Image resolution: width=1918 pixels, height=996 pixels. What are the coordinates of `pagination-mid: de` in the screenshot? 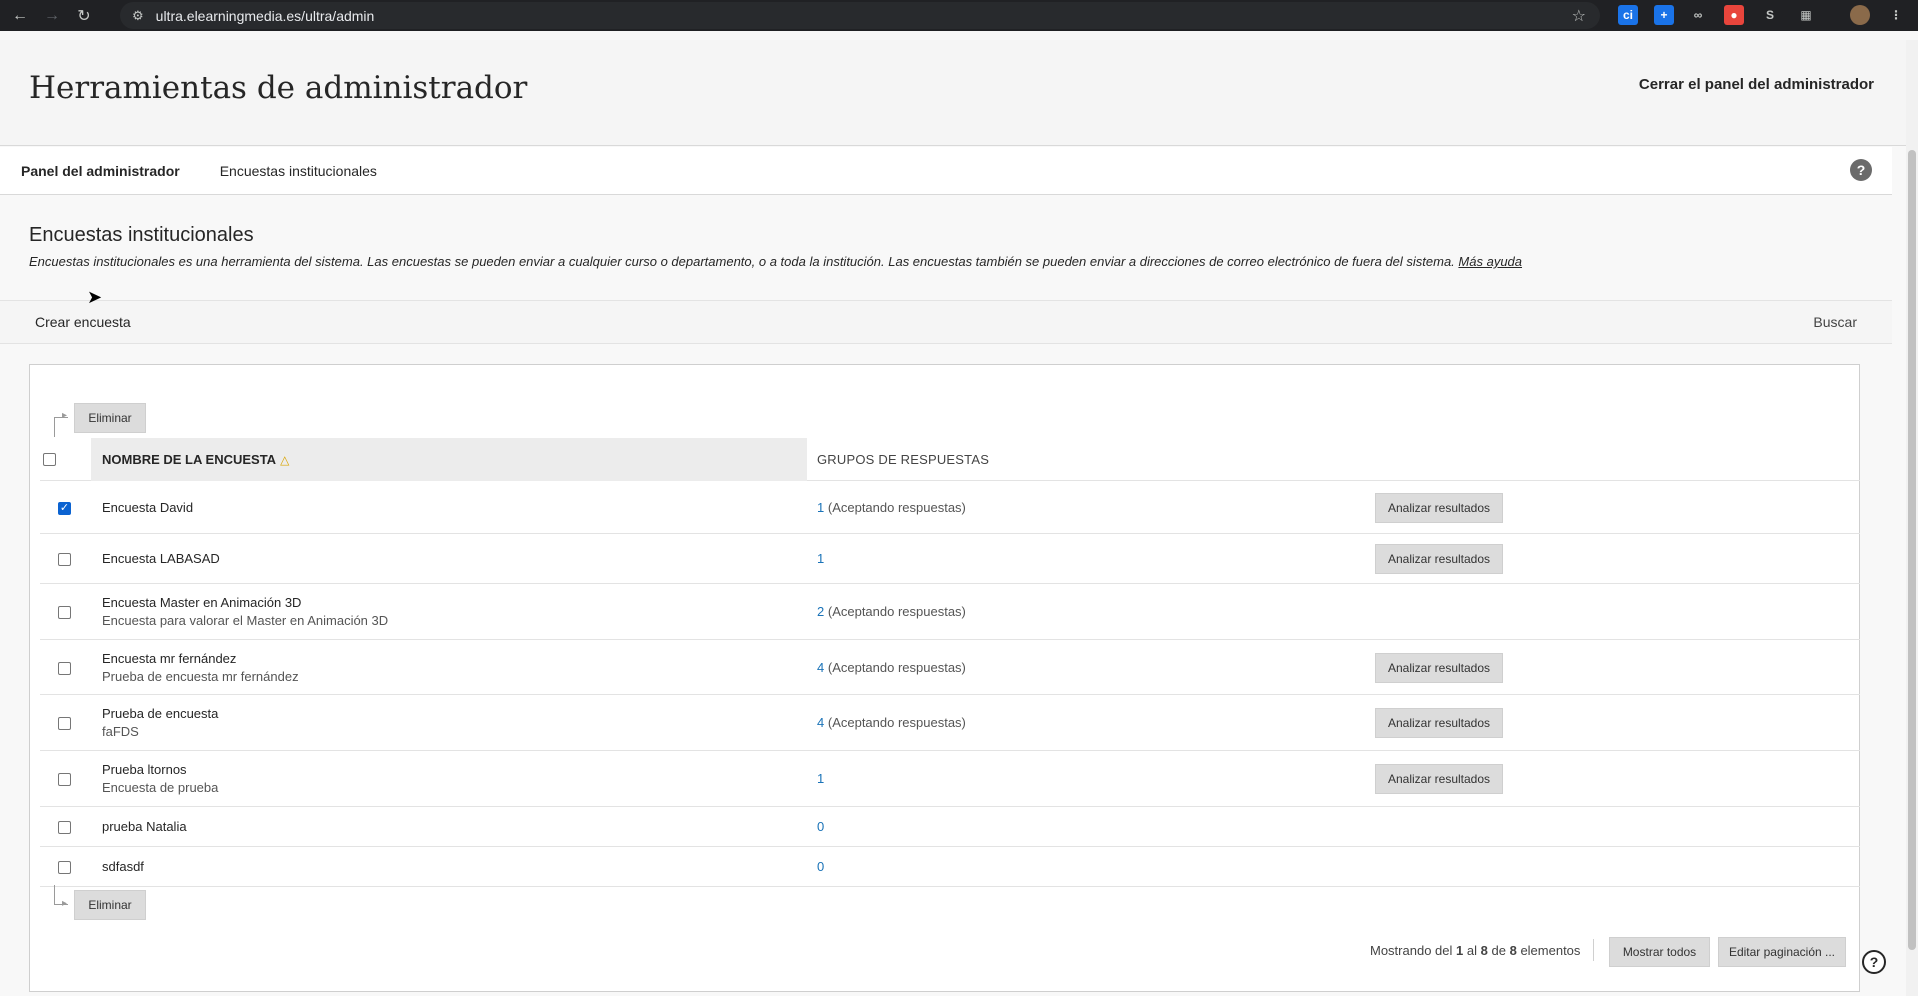 It's located at (1498, 950).